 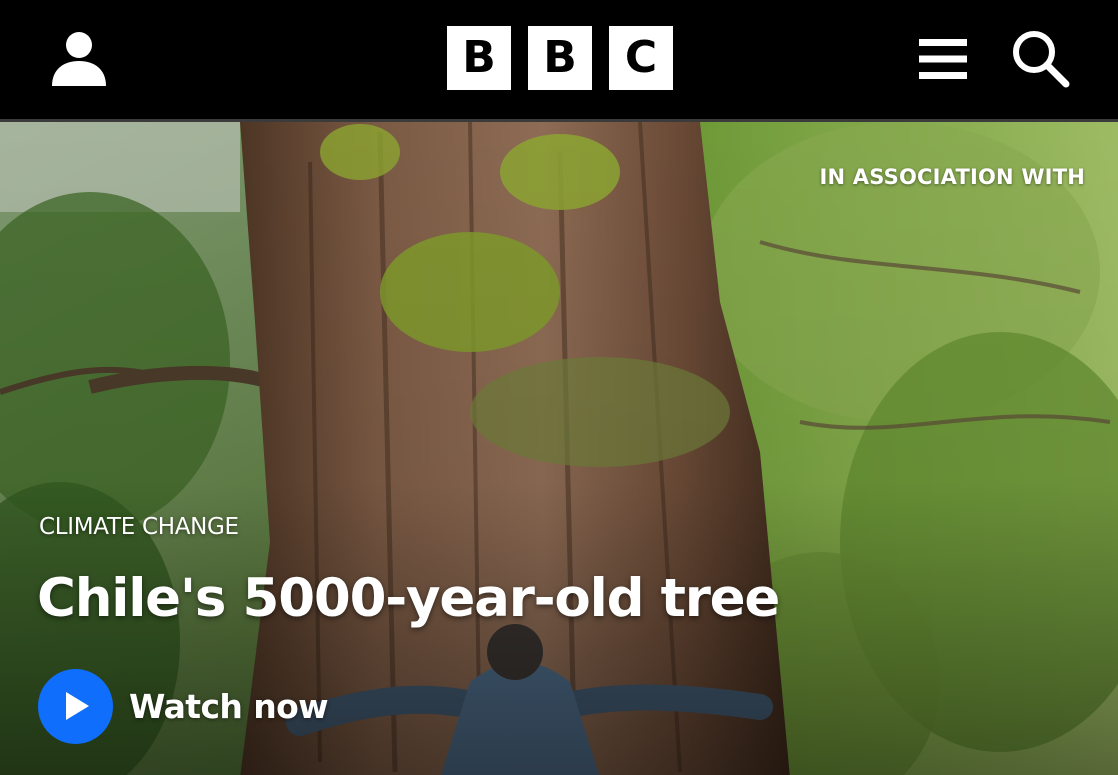 I want to click on search-icon, so click(x=1041, y=59).